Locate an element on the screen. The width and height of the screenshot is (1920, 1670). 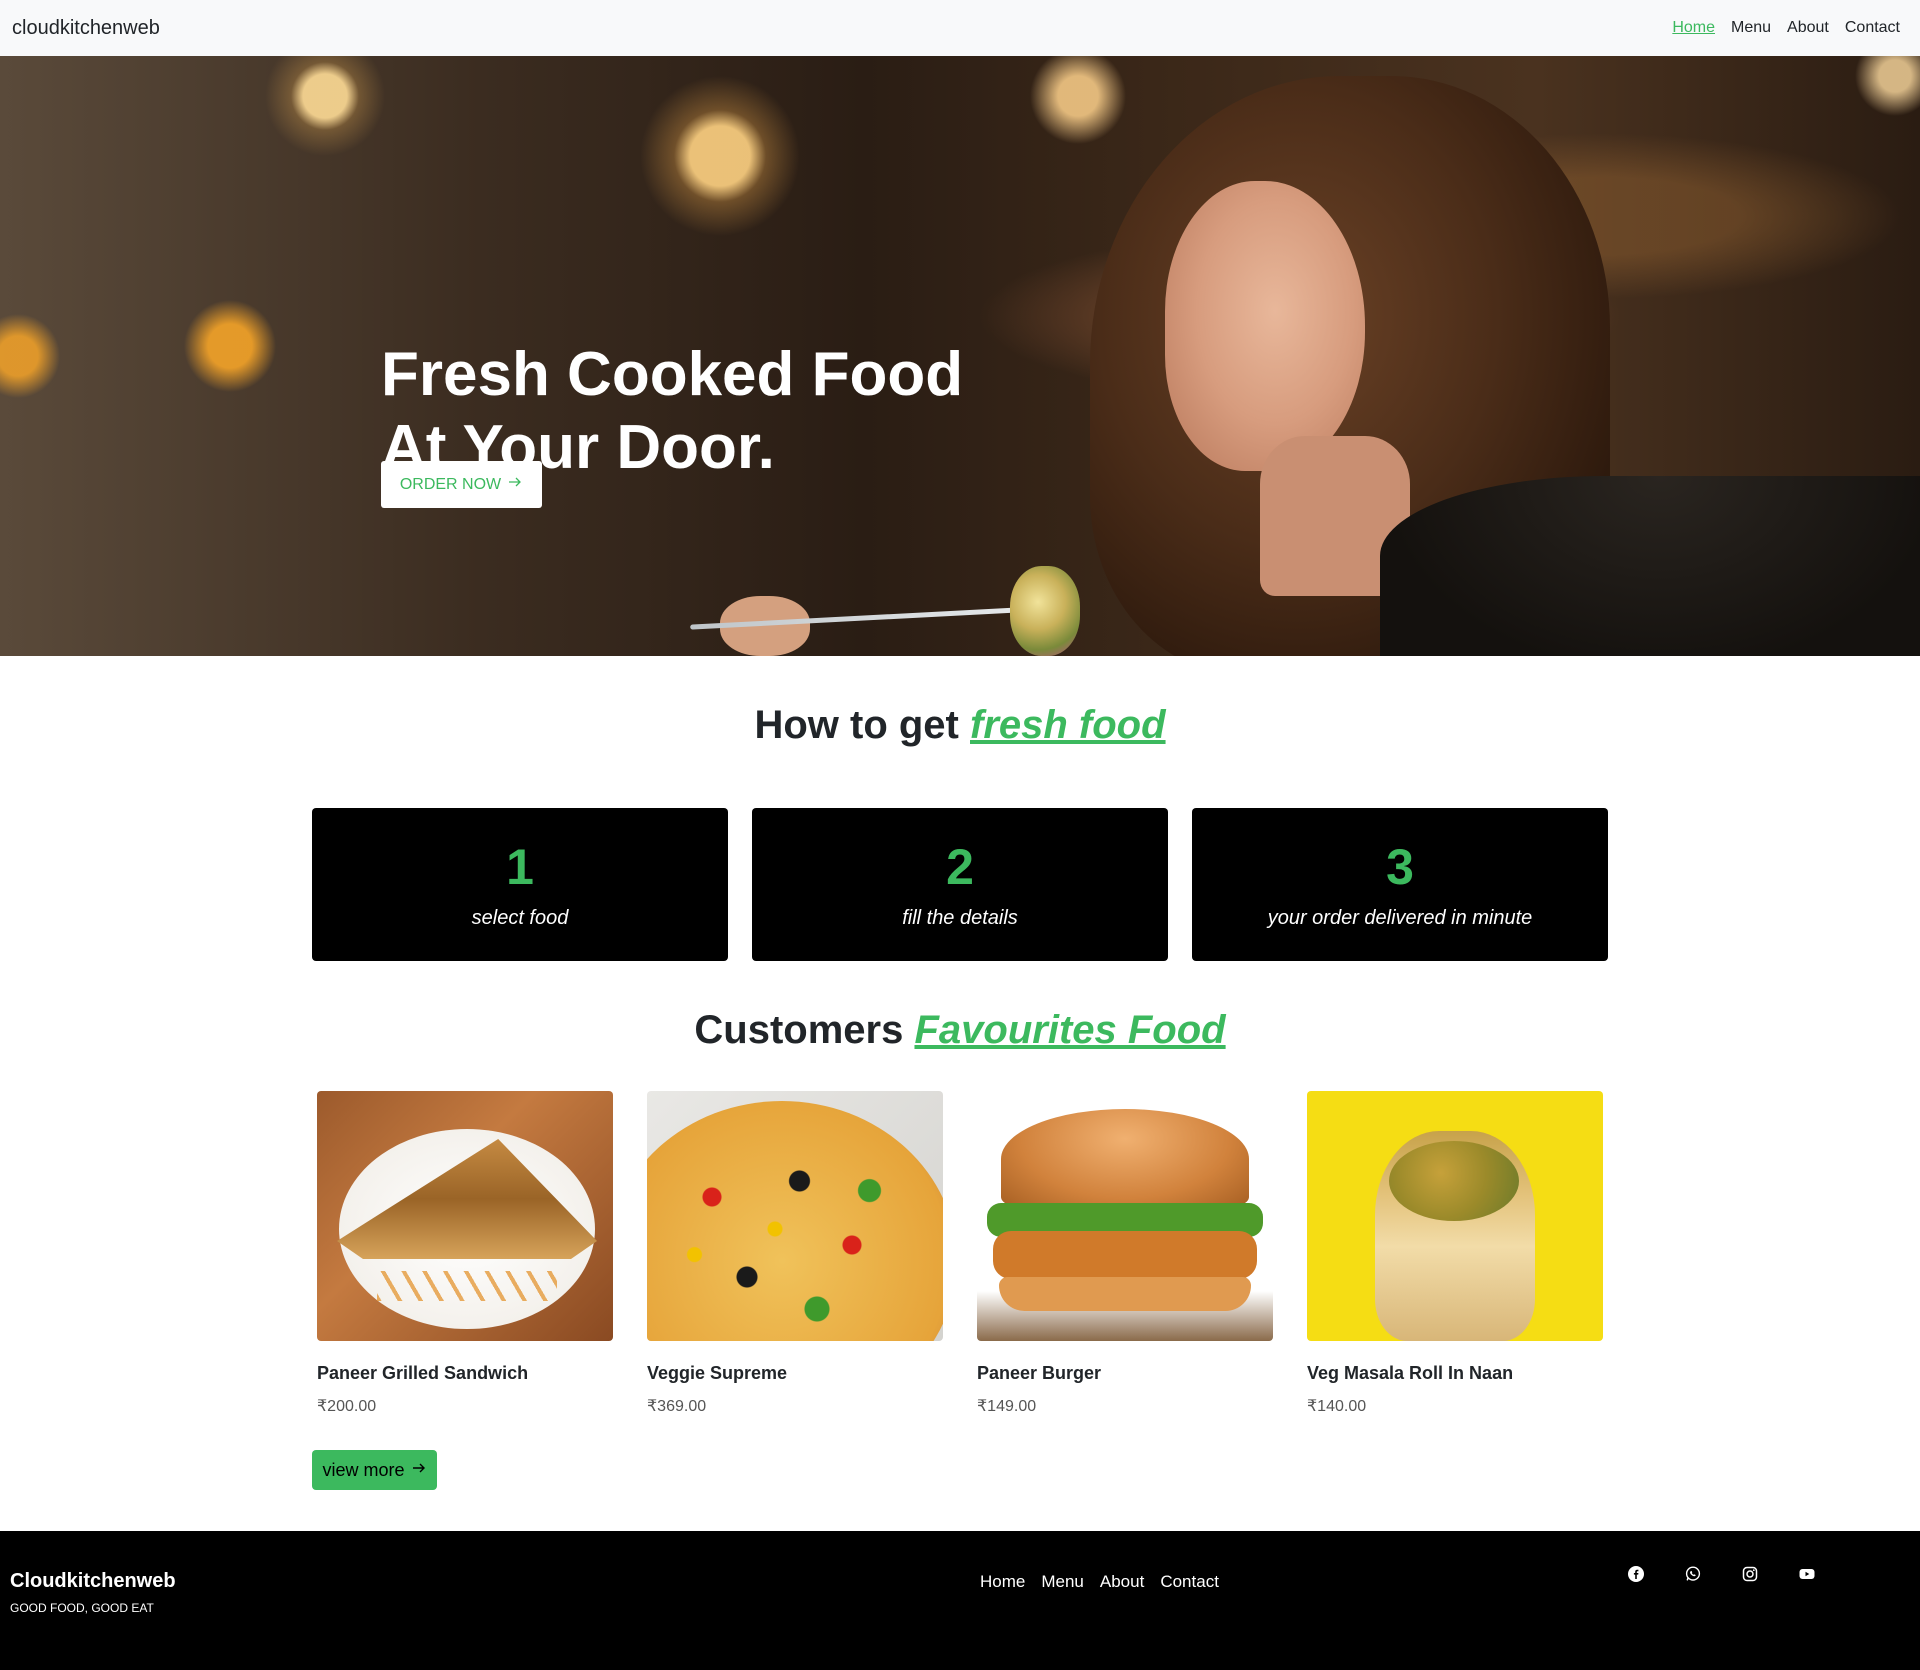
hero-photo-sweater is located at coordinates (1650, 566).